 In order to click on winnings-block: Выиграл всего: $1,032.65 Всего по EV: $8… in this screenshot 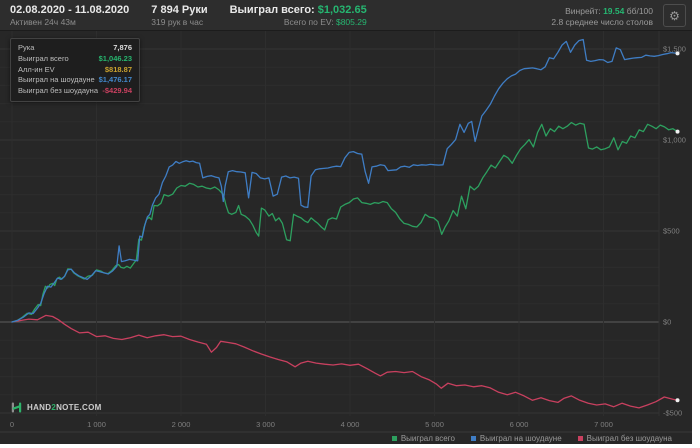, I will do `click(298, 15)`.